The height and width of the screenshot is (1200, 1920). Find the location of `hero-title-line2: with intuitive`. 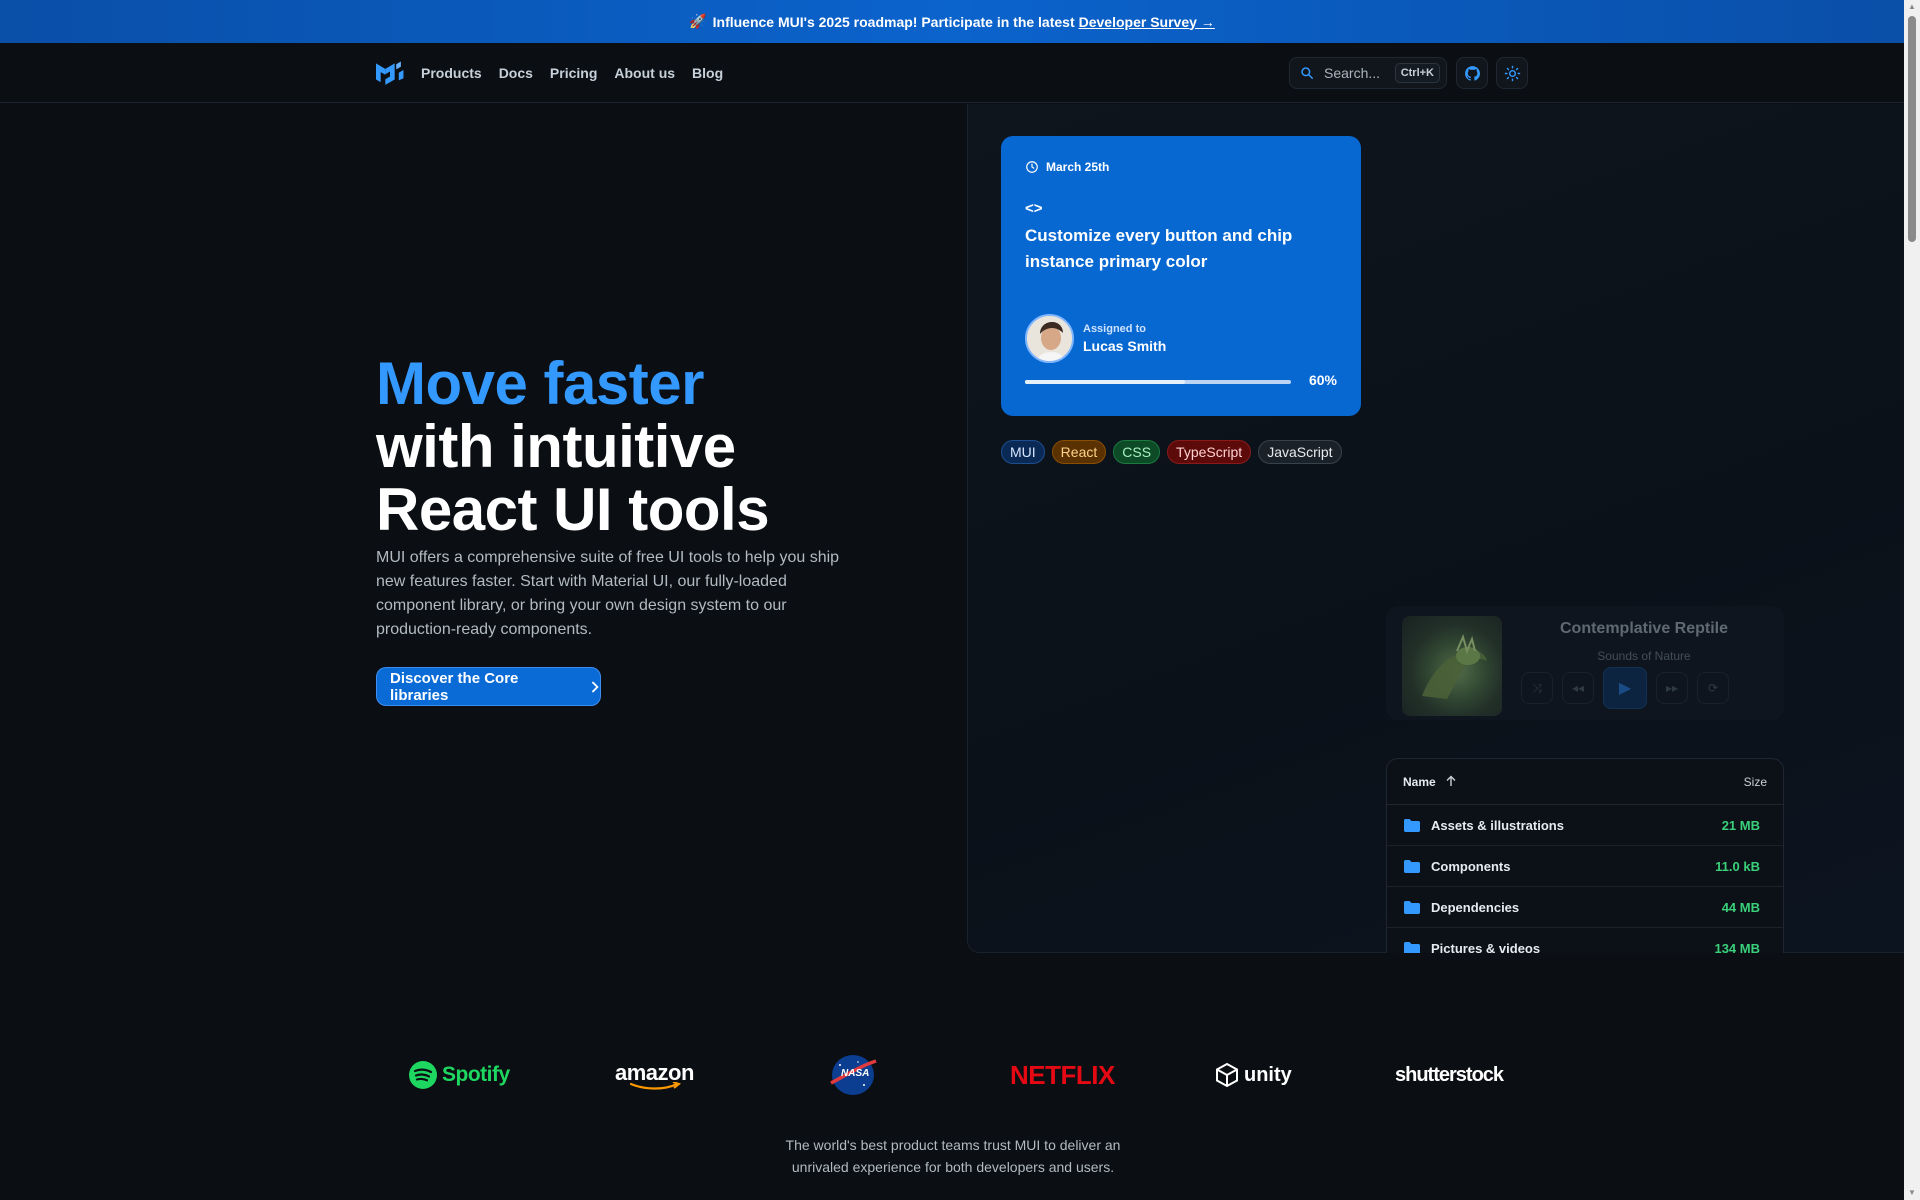

hero-title-line2: with intuitive is located at coordinates (556, 446).